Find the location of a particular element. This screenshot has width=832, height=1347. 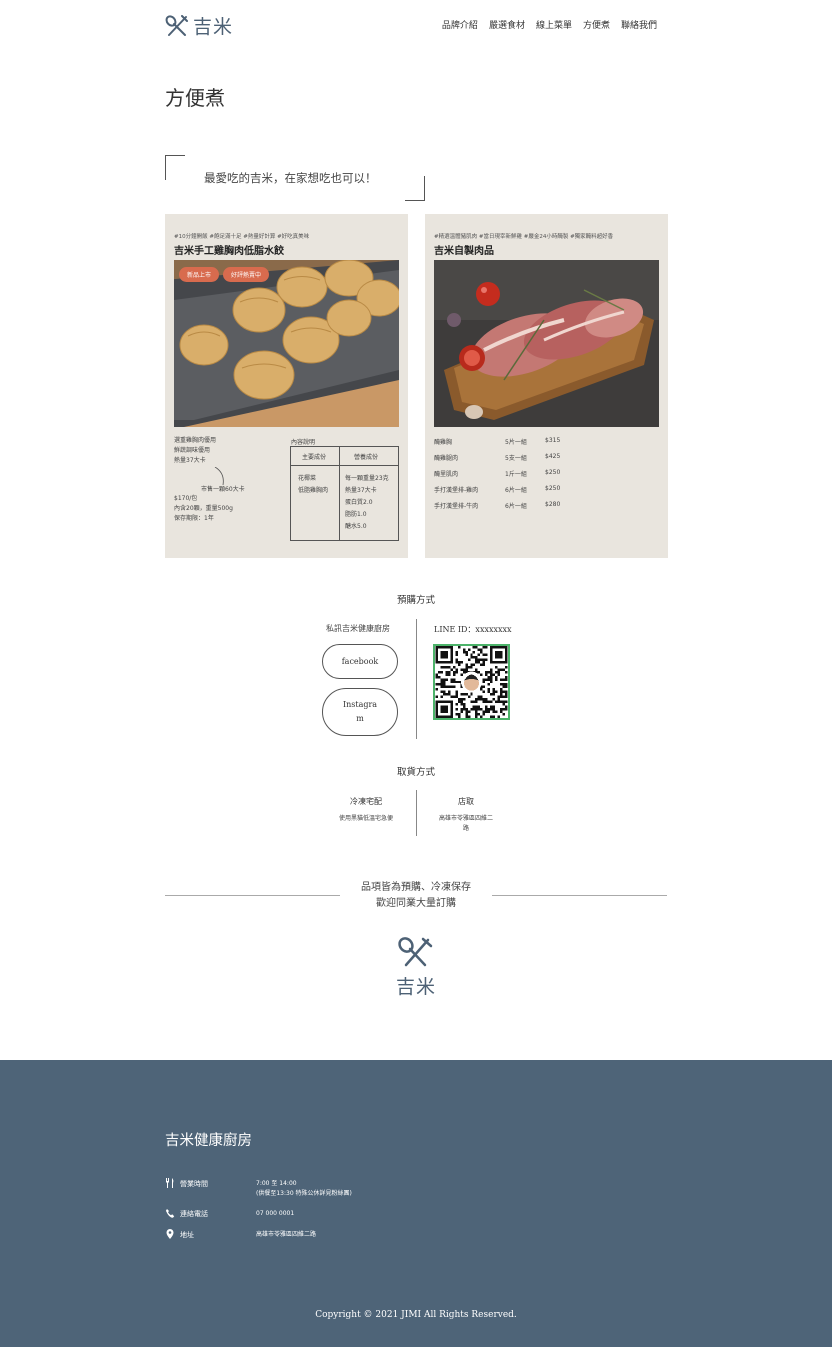

main-nav: 品牌介紹 嚴選食材 線上菜單 方便煮 聯絡我們 is located at coordinates (549, 24).